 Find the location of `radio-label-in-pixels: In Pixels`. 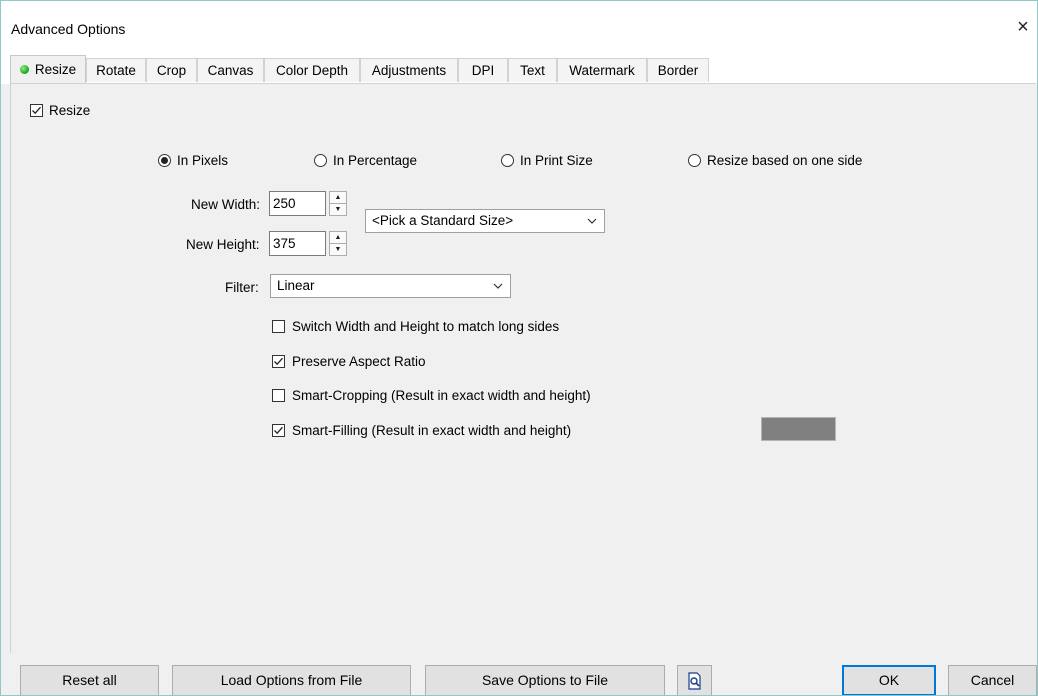

radio-label-in-pixels: In Pixels is located at coordinates (203, 160).